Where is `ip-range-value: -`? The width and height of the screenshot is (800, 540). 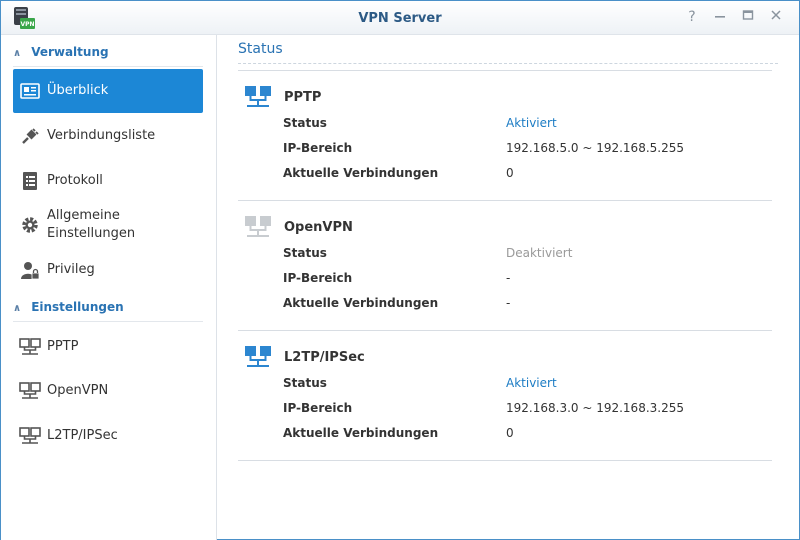 ip-range-value: - is located at coordinates (508, 278).